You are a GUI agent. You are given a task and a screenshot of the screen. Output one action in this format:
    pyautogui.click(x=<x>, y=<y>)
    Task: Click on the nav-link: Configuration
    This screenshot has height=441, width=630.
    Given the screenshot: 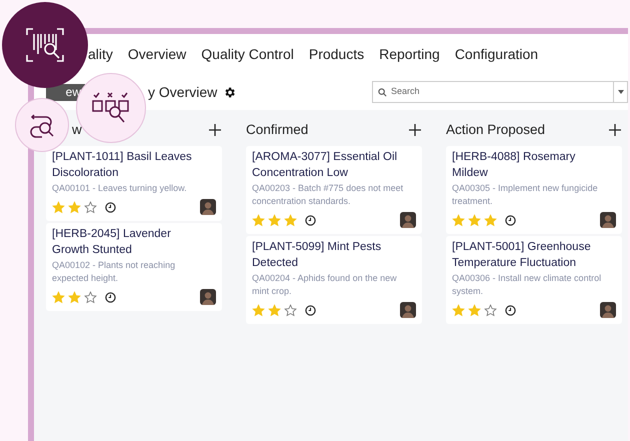 What is the action you would take?
    pyautogui.click(x=496, y=54)
    